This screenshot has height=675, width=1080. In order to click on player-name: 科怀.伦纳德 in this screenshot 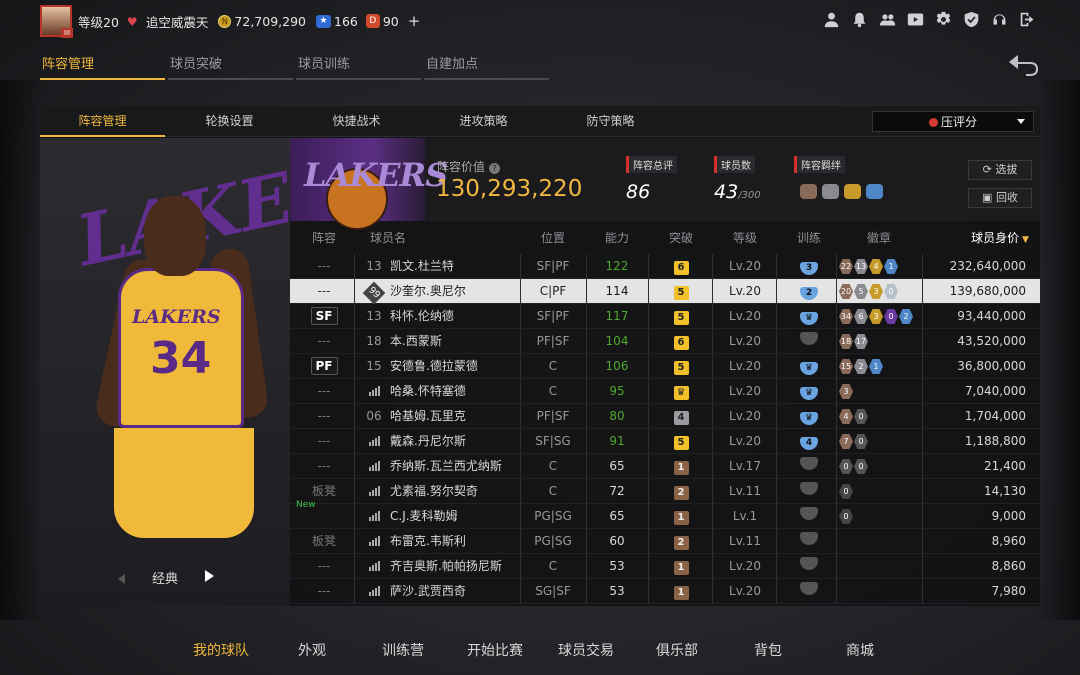, I will do `click(455, 316)`.